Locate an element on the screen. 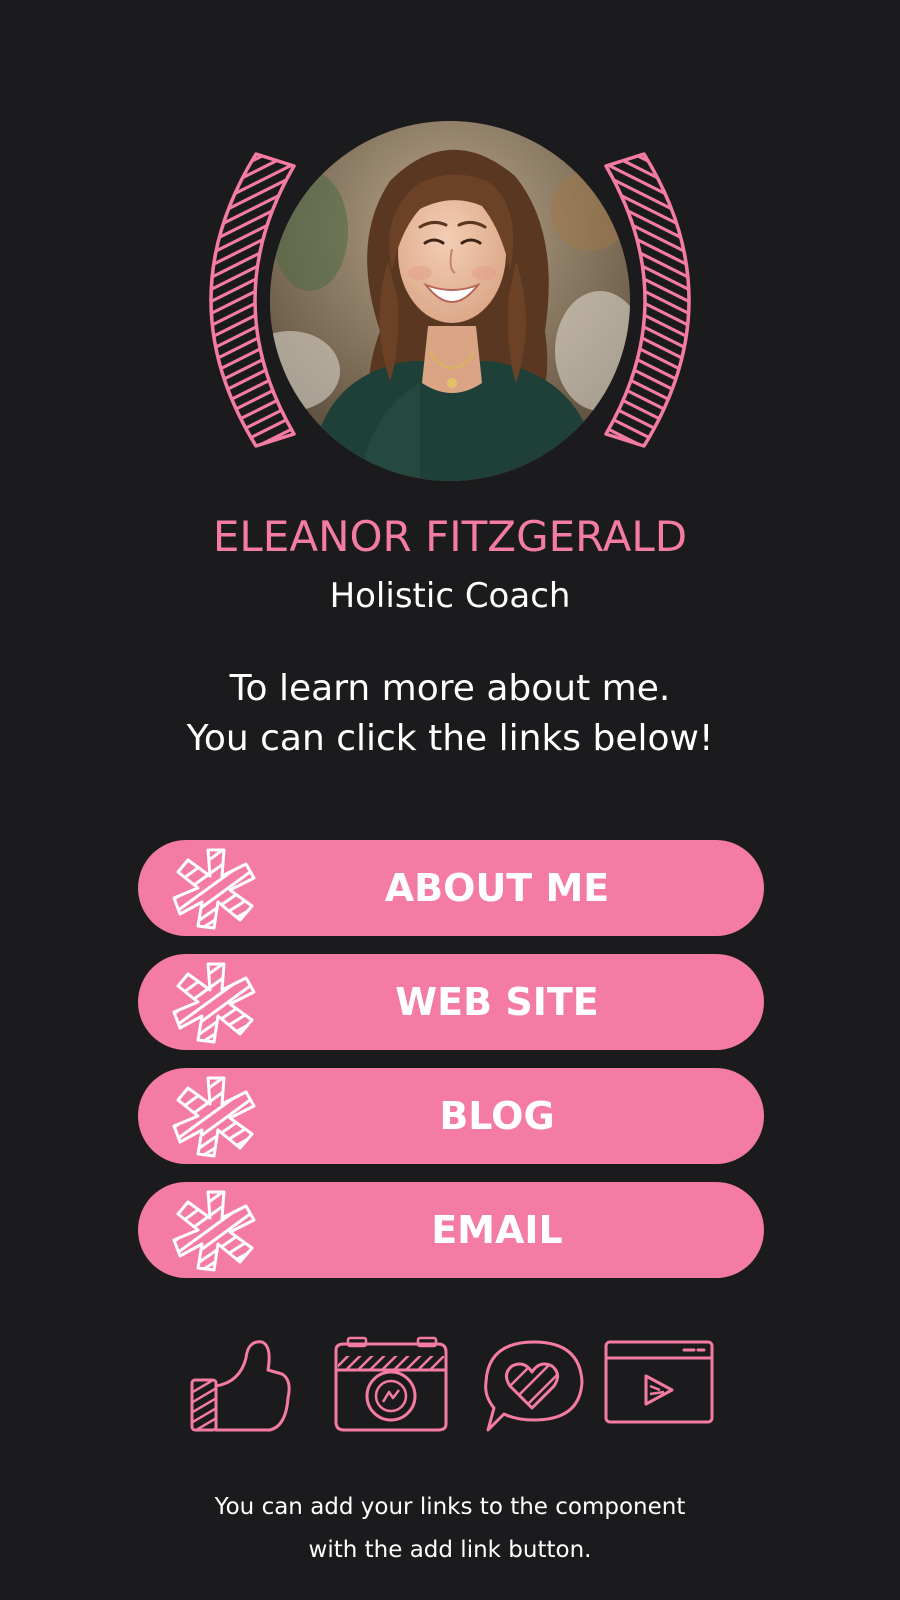  blog-label: BLOG is located at coordinates (497, 1116).